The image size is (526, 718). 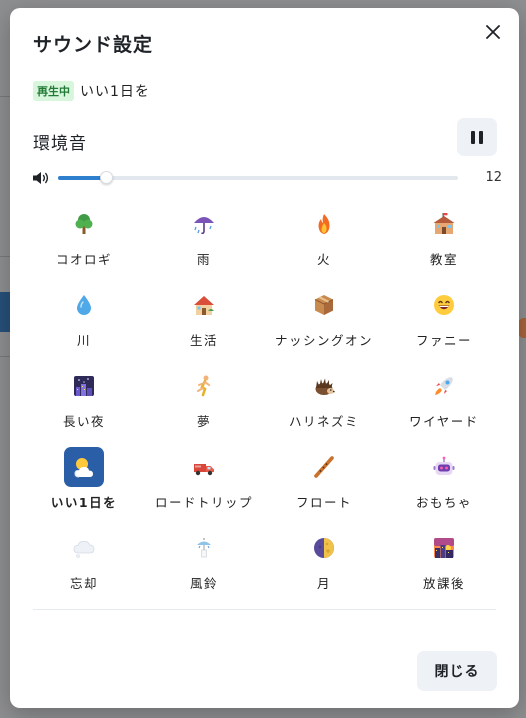 What do you see at coordinates (84, 325) in the screenshot?
I see `sound-option: 川` at bounding box center [84, 325].